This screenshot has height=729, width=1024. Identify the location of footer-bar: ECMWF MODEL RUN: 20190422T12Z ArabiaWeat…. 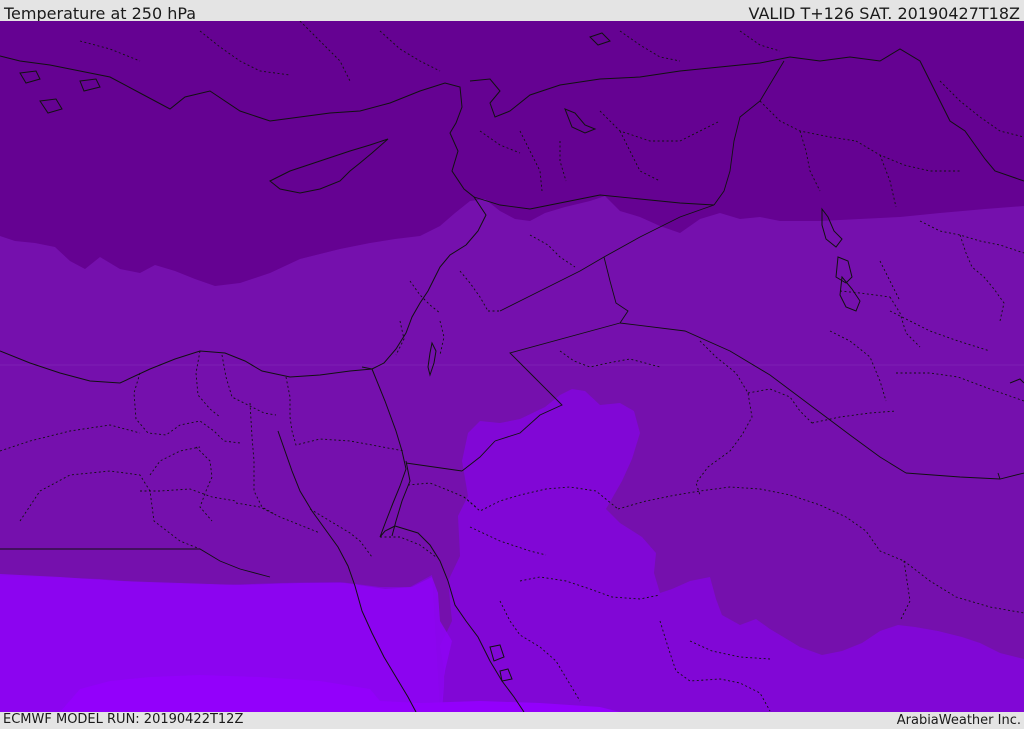
(512, 720).